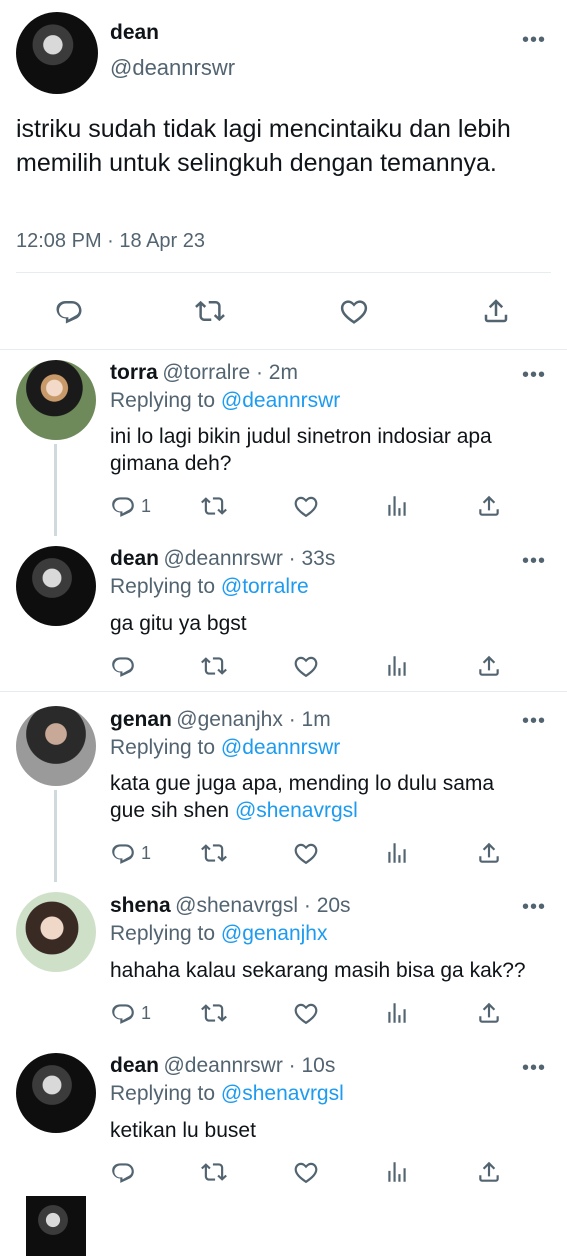  I want to click on replying-to-mention: @genanjhx, so click(274, 933).